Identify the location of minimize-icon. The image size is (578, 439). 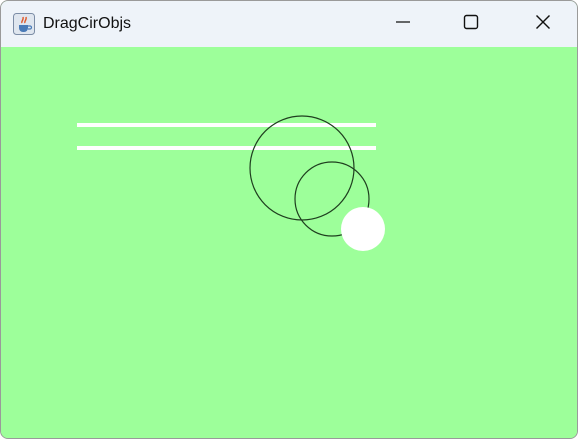
(403, 24).